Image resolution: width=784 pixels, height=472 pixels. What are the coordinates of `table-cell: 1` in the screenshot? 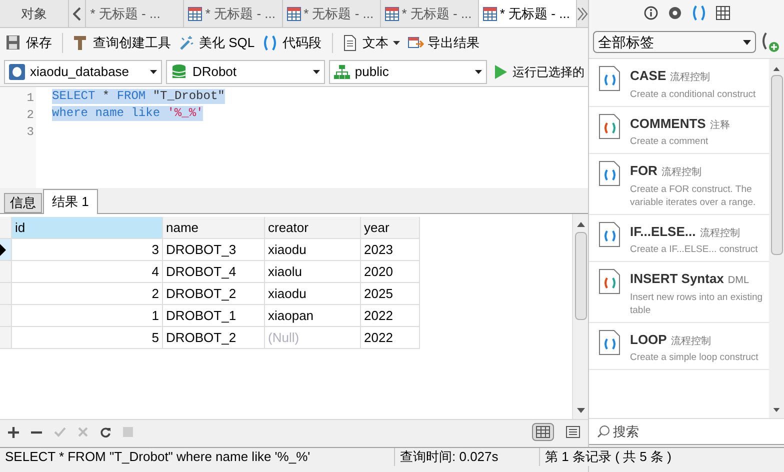 It's located at (87, 316).